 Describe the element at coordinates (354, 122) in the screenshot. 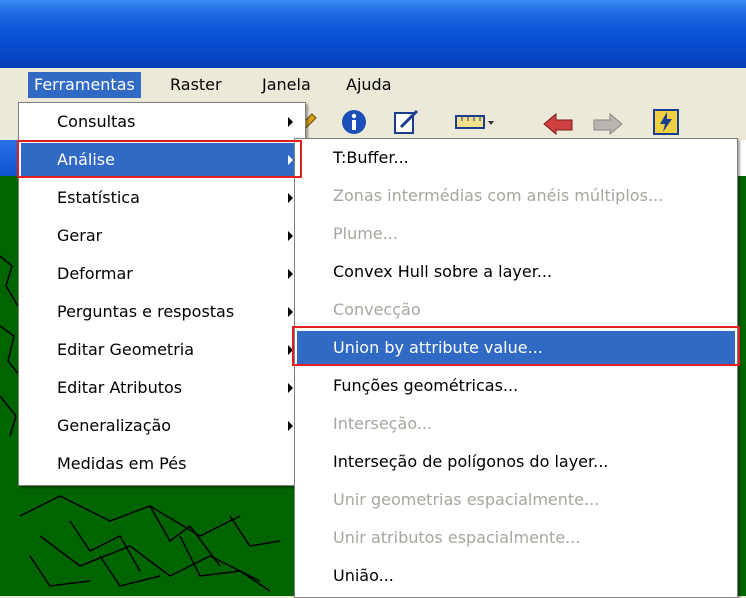

I see `info-icon` at that location.